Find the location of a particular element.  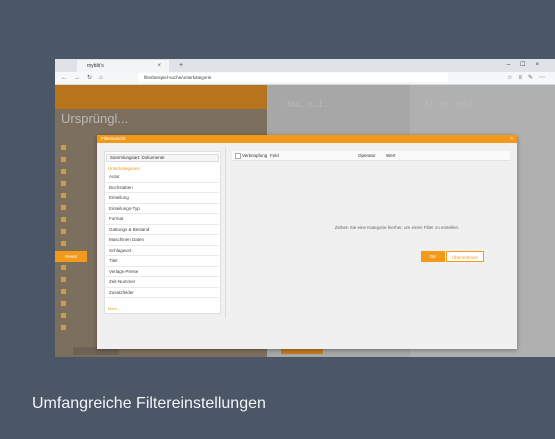

browser-tab: mybib's × is located at coordinates (123, 66).